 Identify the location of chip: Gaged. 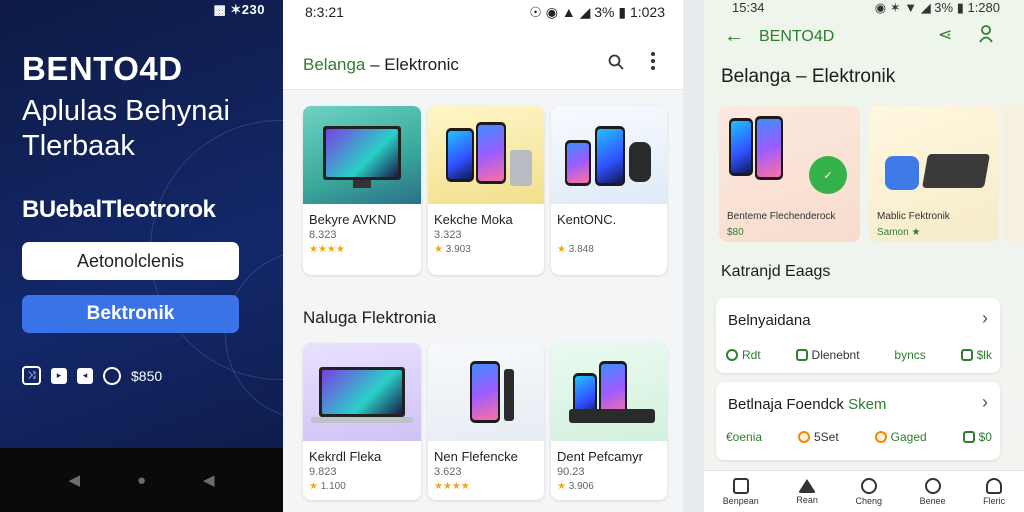
(900, 437).